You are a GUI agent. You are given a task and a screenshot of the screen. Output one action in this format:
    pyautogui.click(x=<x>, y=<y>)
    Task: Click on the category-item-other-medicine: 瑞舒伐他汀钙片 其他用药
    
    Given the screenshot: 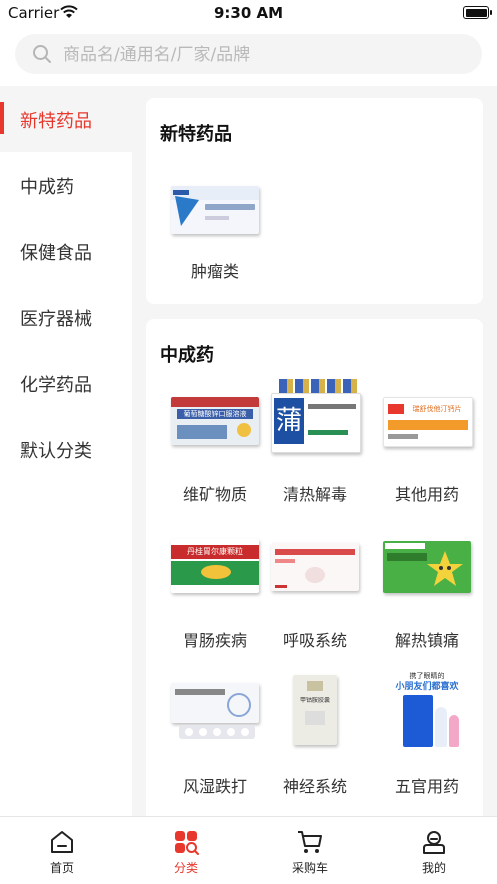 What is the action you would take?
    pyautogui.click(x=427, y=445)
    